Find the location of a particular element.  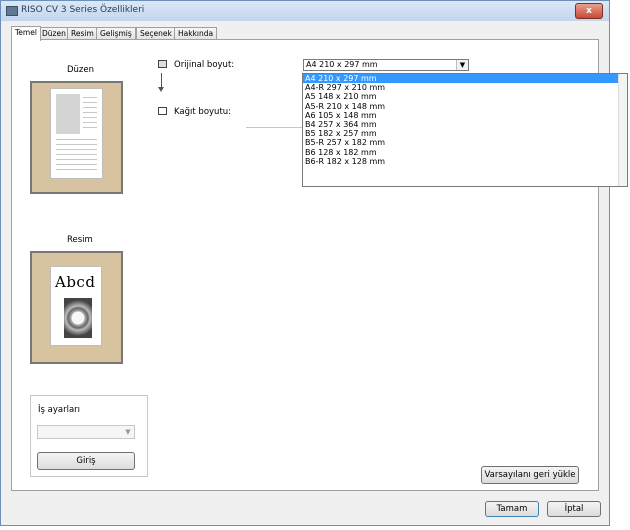

original-size-select: A4 210 x 297 mm ▼ is located at coordinates (386, 65).